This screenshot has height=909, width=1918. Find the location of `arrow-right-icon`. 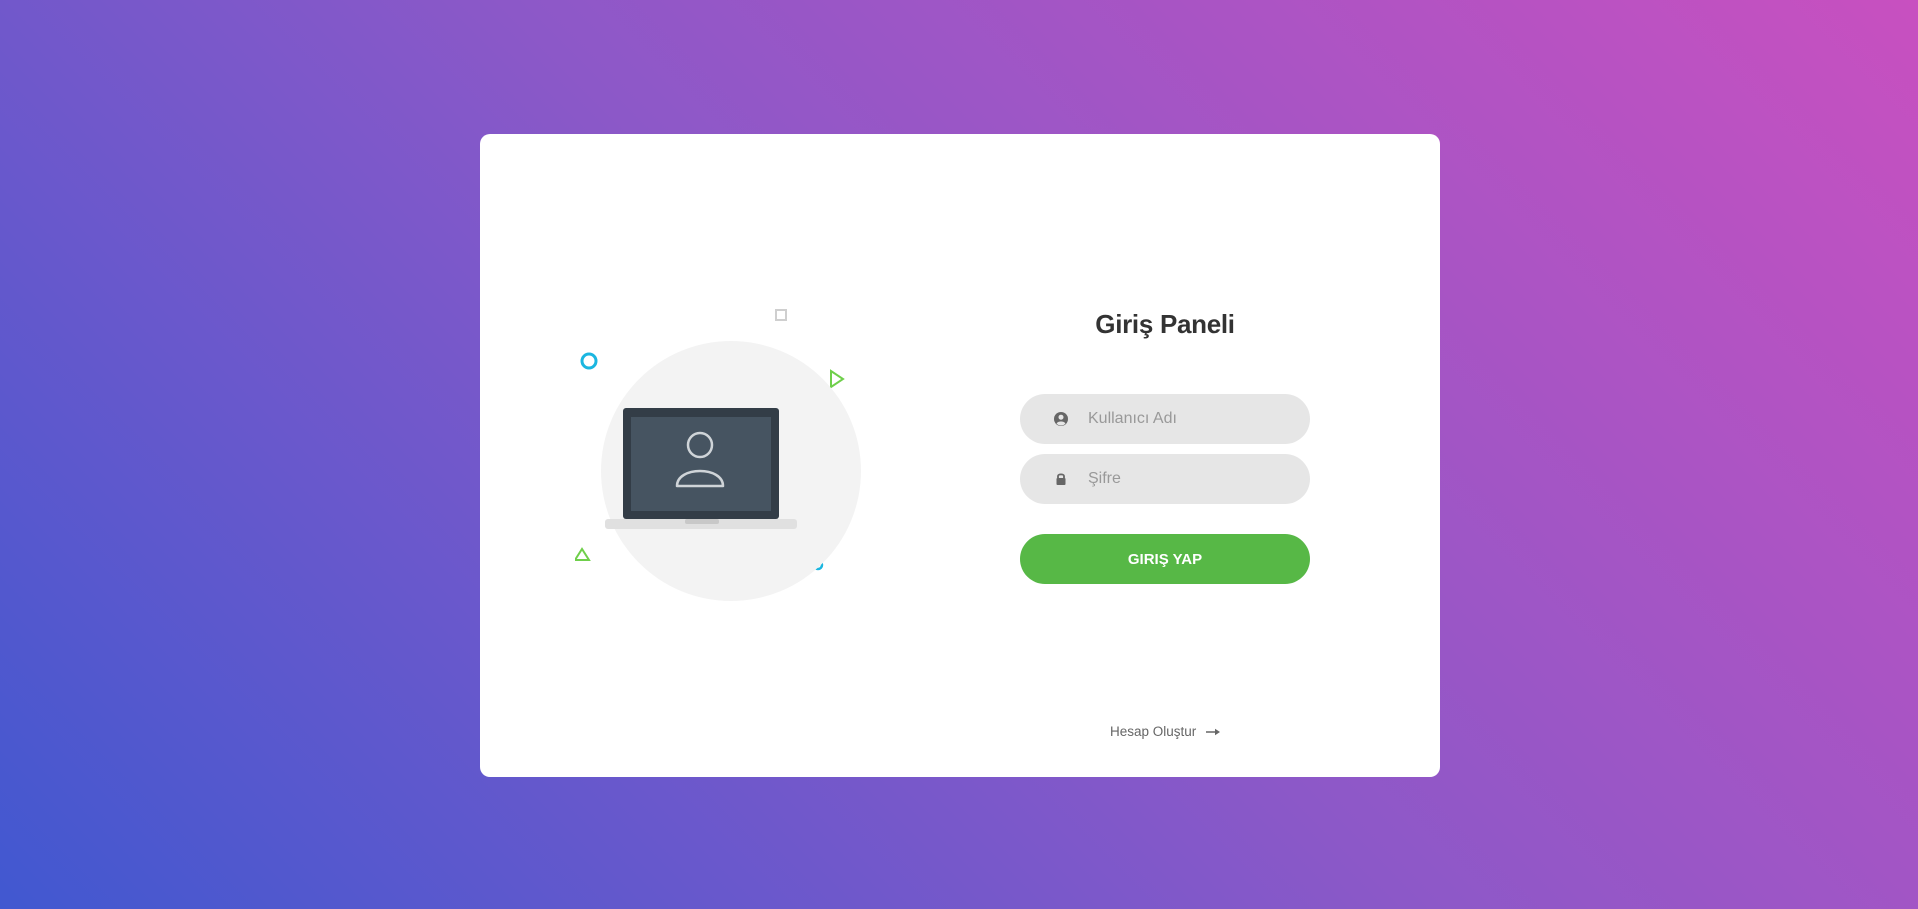

arrow-right-icon is located at coordinates (1213, 732).